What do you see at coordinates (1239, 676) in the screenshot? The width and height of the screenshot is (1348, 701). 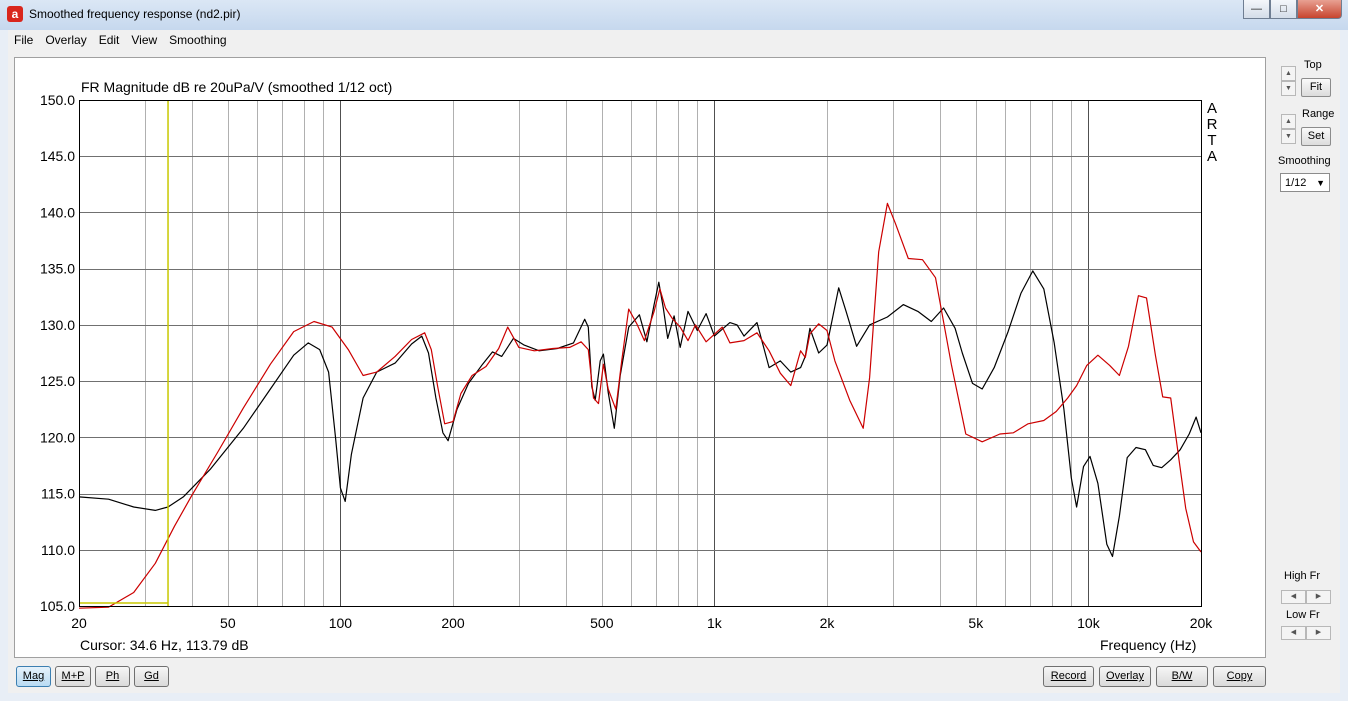 I see `copy-button: Copy` at bounding box center [1239, 676].